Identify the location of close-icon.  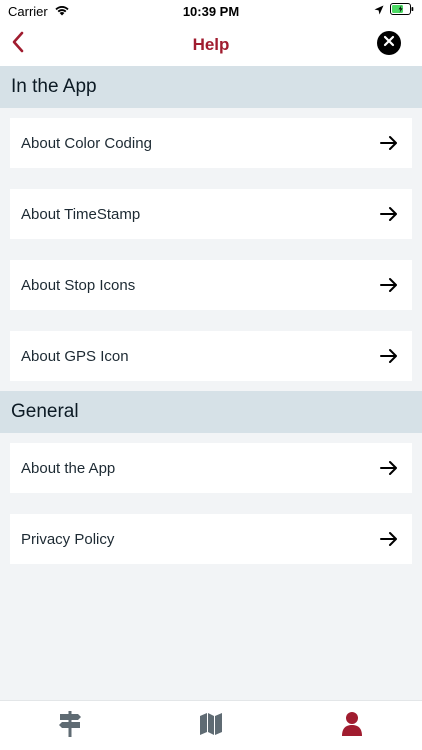
(389, 43).